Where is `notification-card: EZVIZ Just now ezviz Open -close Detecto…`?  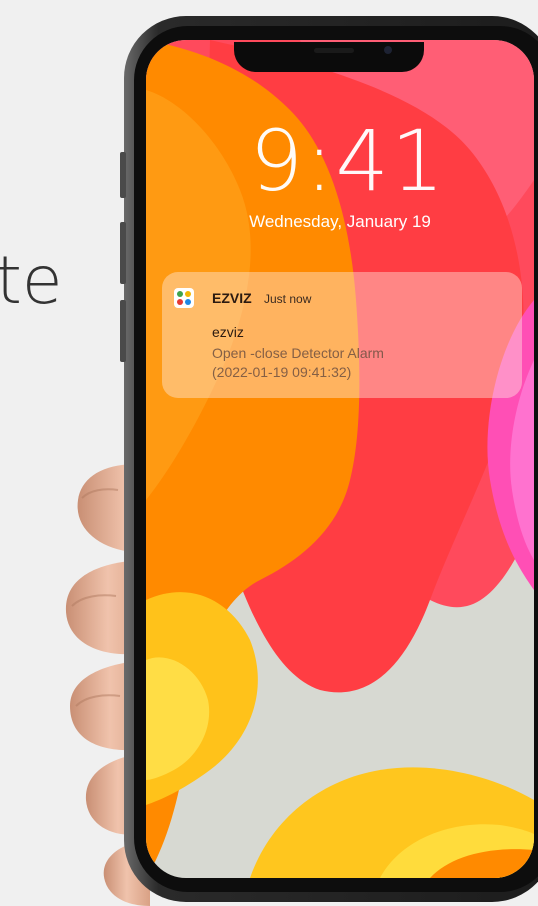
notification-card: EZVIZ Just now ezviz Open -close Detecto… is located at coordinates (342, 335).